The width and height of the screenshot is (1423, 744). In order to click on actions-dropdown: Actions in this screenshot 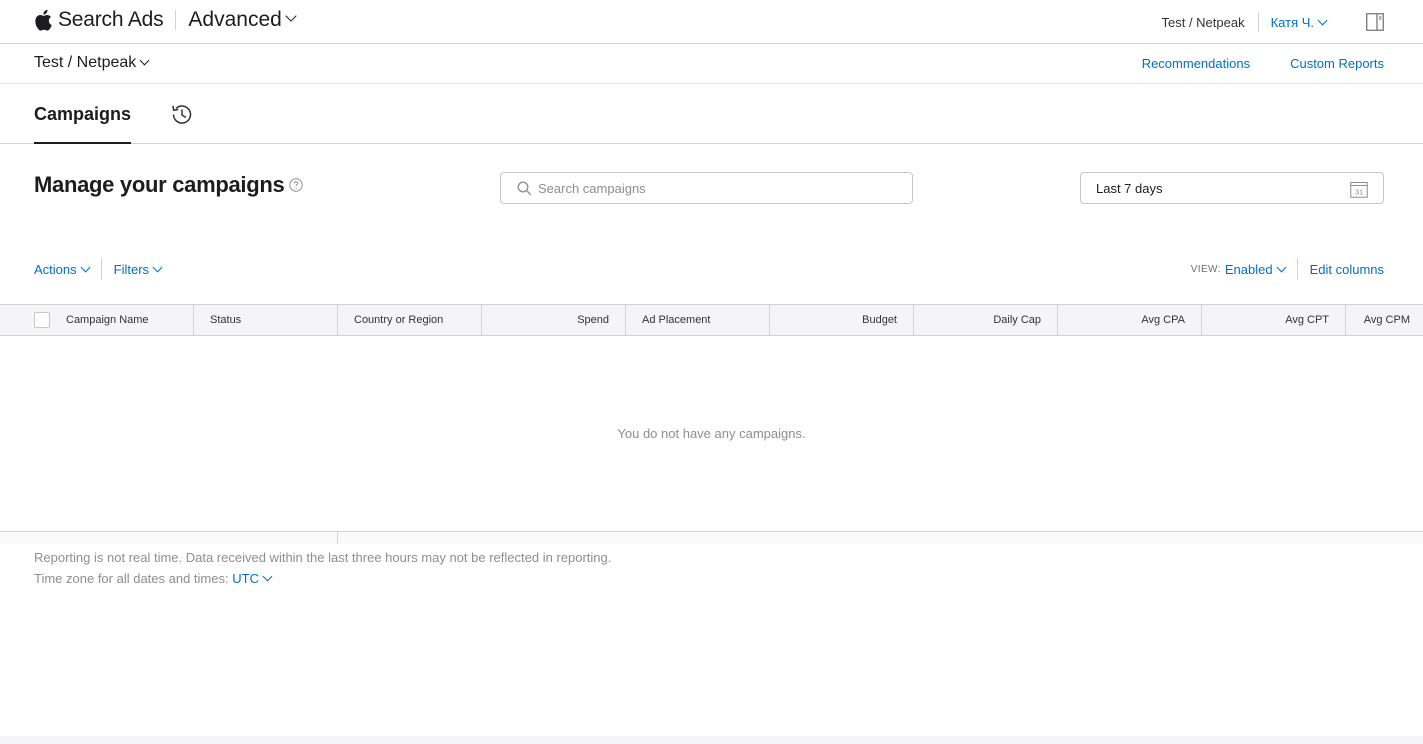, I will do `click(62, 269)`.